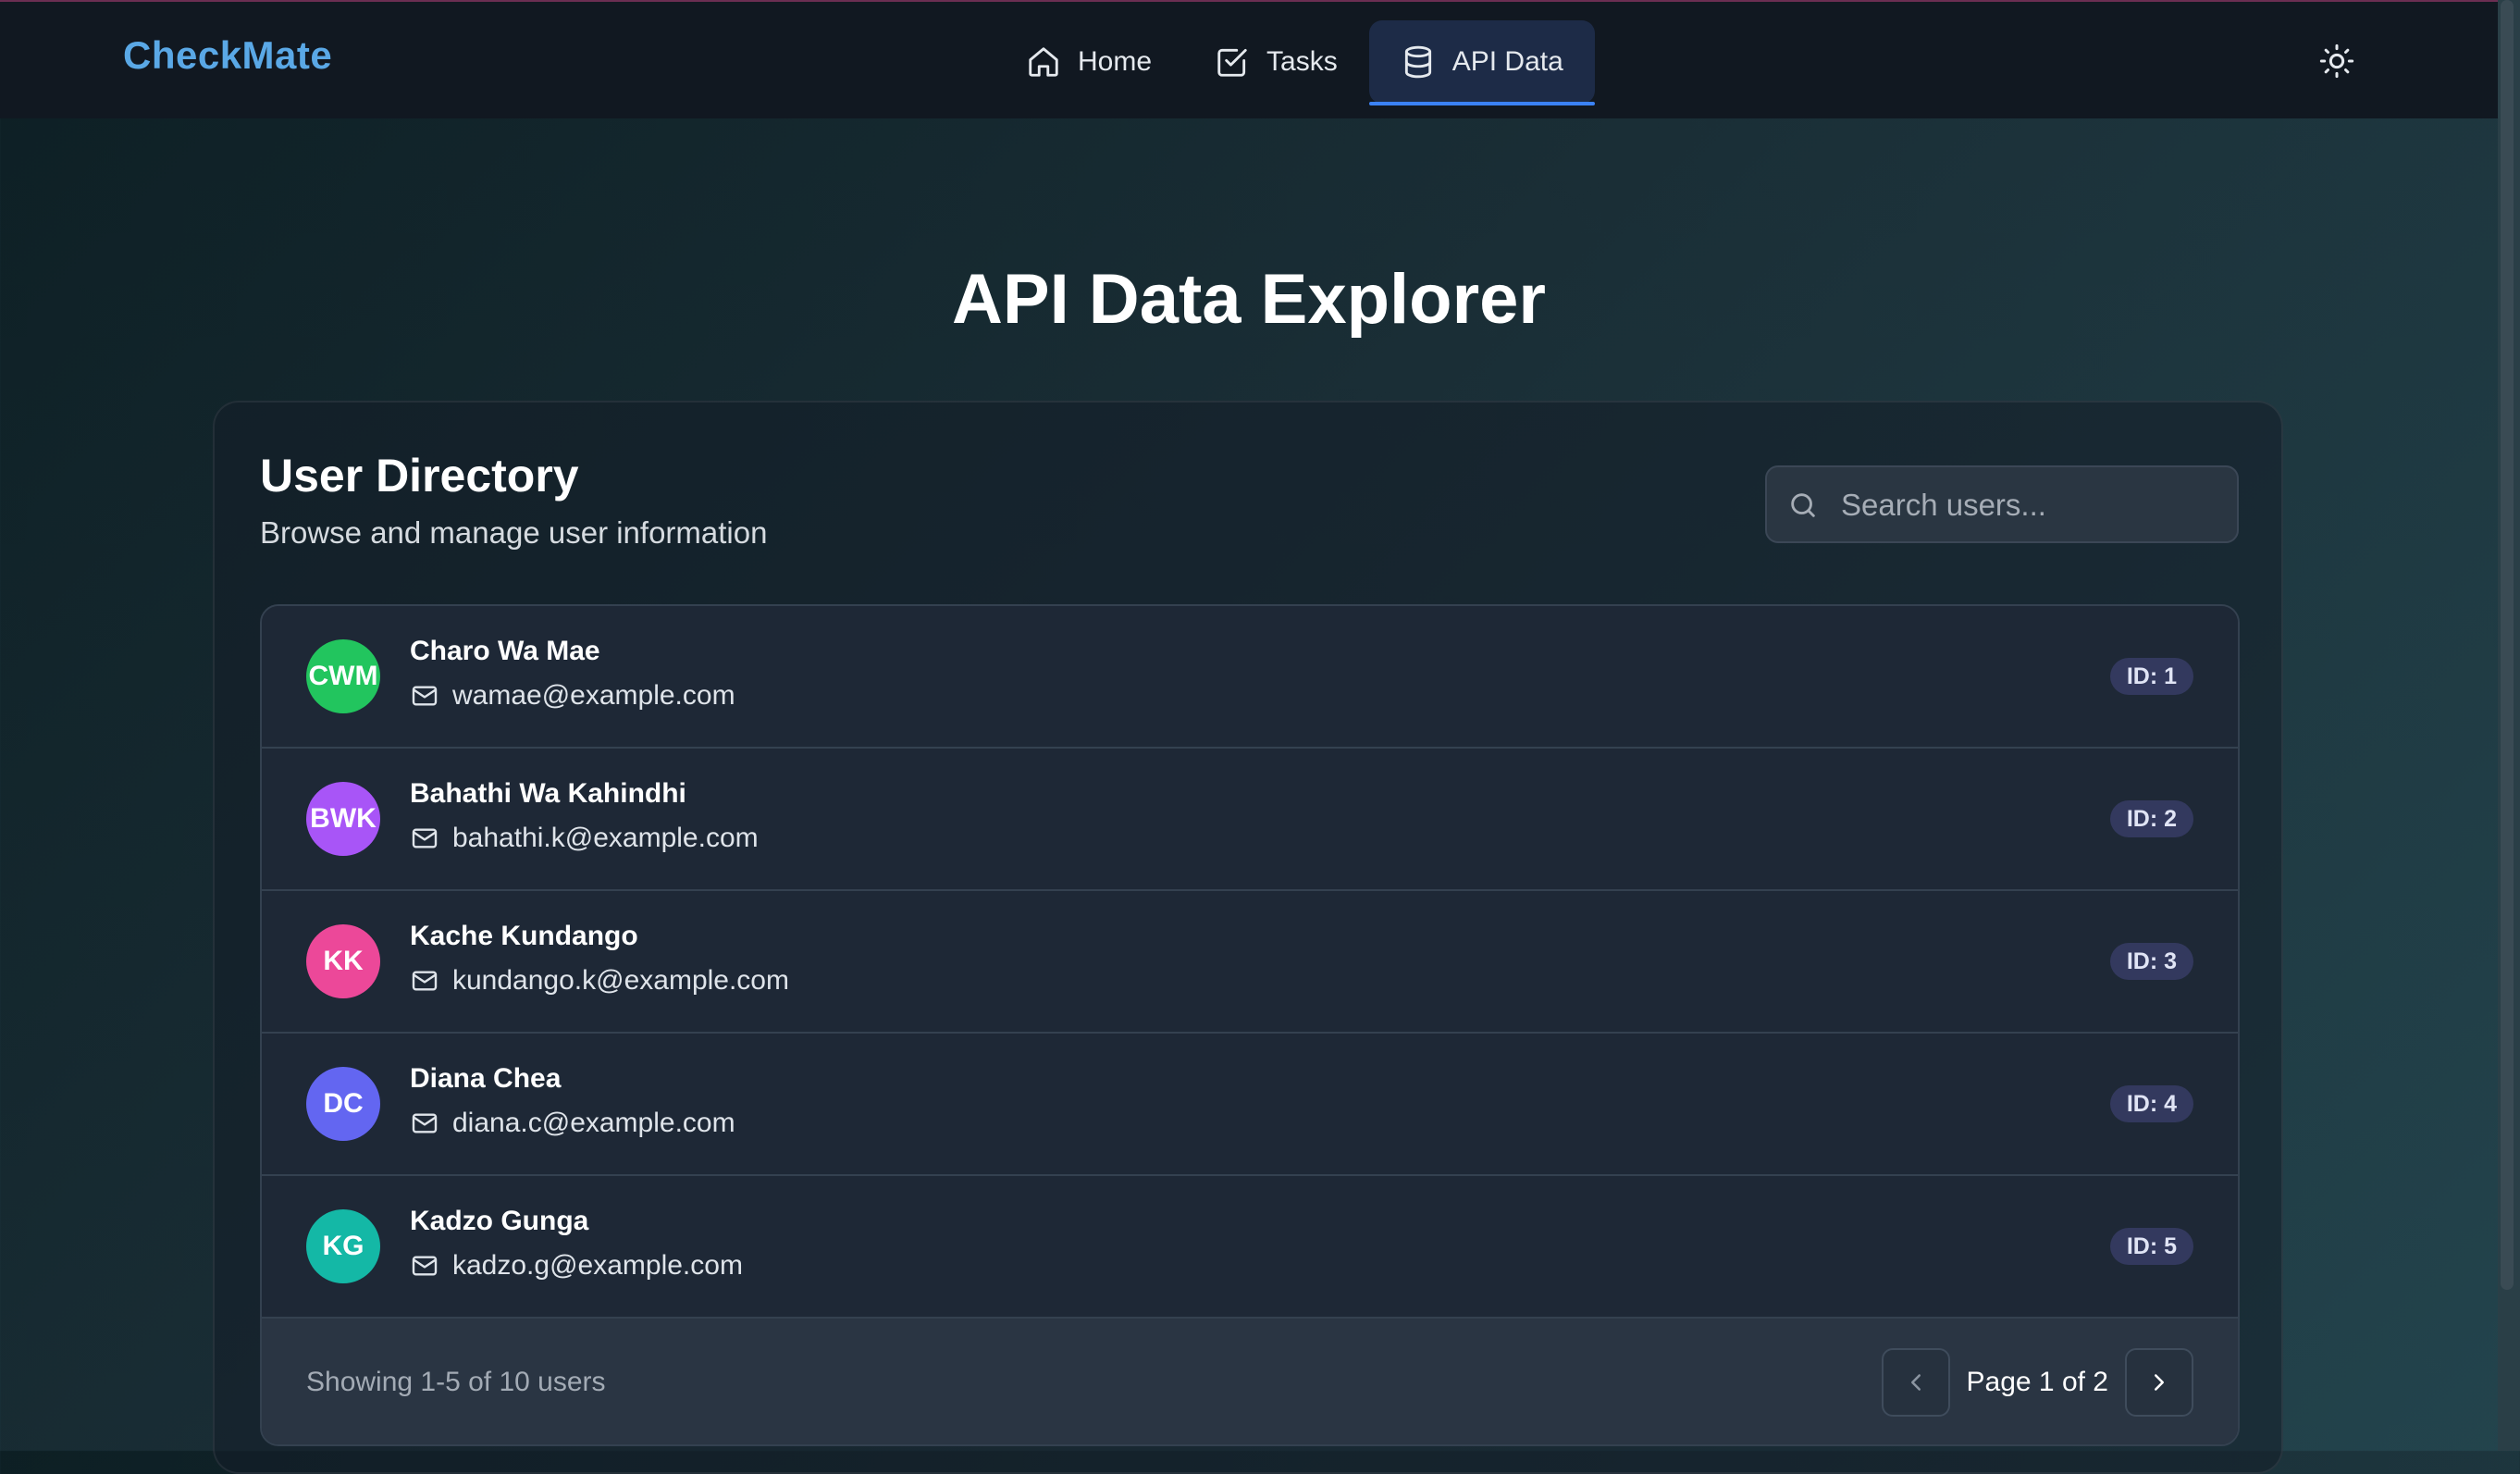 The image size is (2520, 1474). I want to click on user-email: diana.c@example.com, so click(593, 1123).